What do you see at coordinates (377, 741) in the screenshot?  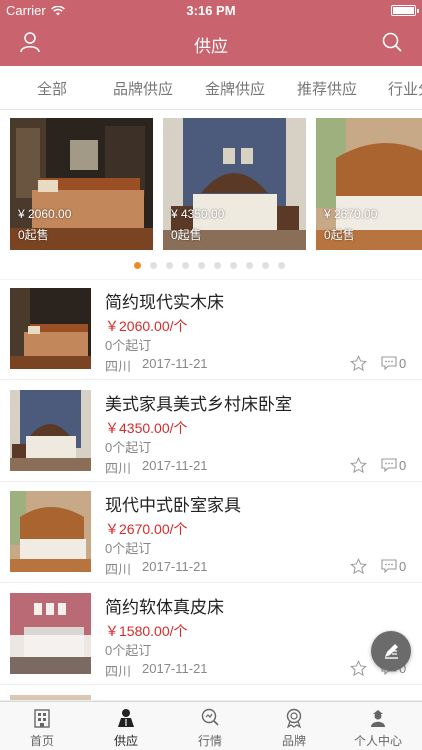 I see `nav-profile-label: 个人中心` at bounding box center [377, 741].